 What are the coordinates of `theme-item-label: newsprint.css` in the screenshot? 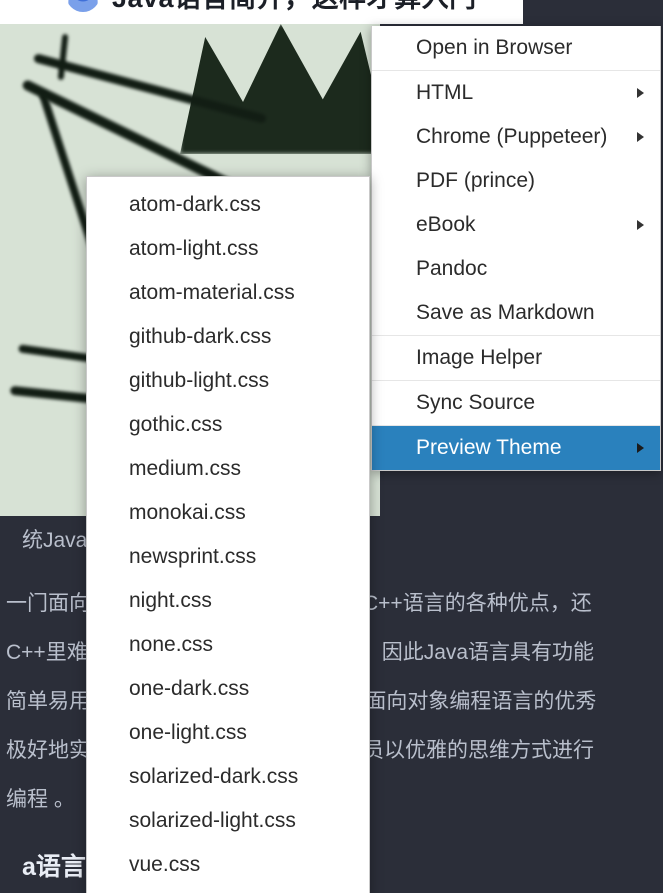 It's located at (193, 556).